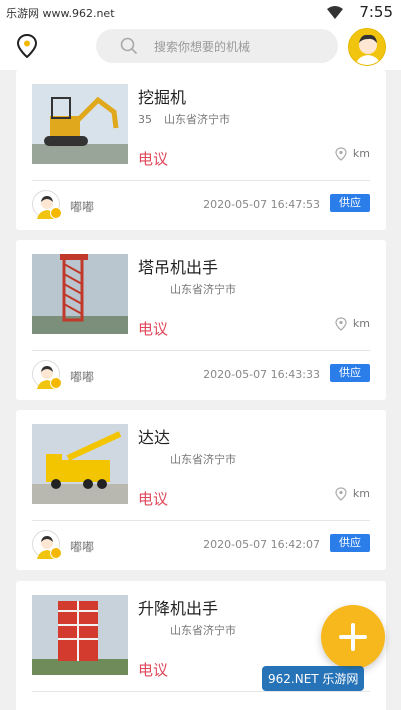  Describe the element at coordinates (129, 46) in the screenshot. I see `search-icon` at that location.